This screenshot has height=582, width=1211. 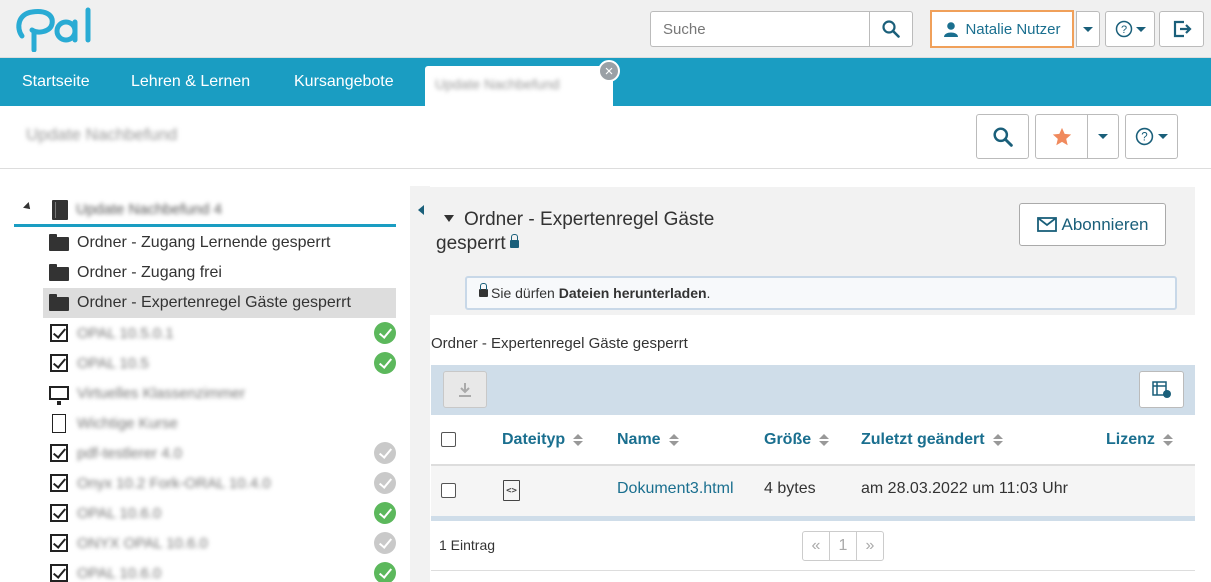 I want to click on entry-count: 1 Eintrag, so click(x=467, y=545).